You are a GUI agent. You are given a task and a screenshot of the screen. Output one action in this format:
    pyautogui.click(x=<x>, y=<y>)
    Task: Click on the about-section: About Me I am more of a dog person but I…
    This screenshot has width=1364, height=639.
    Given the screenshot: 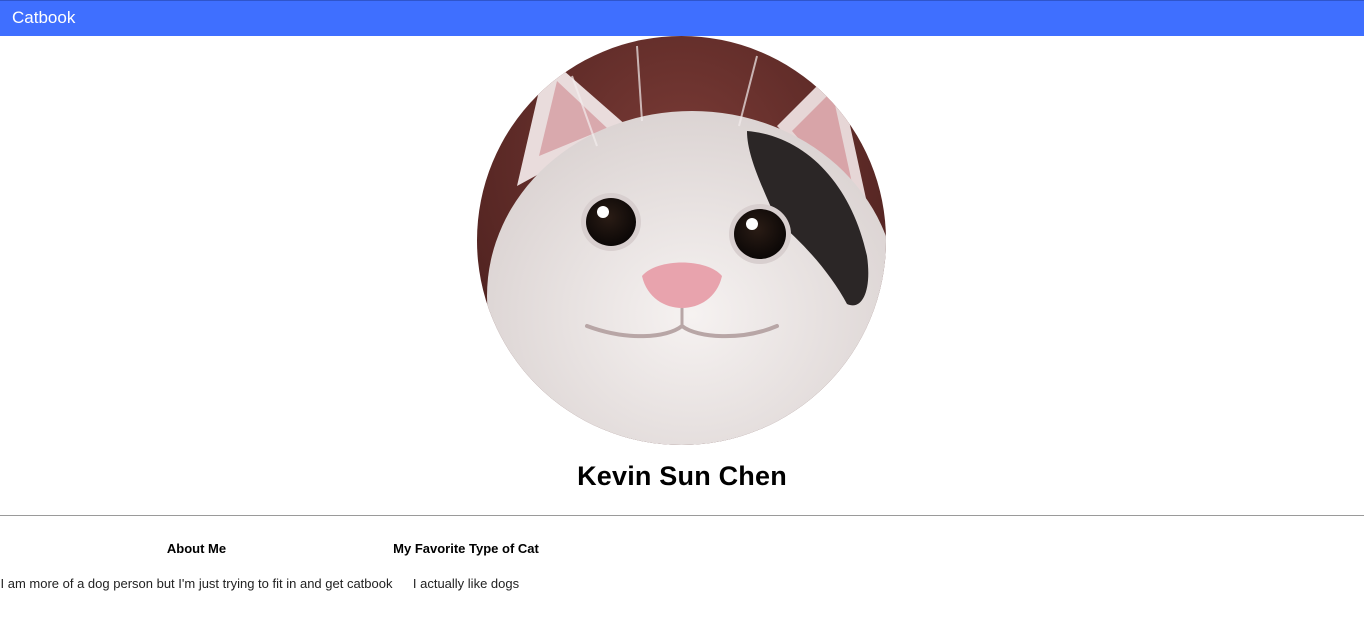 What is the action you would take?
    pyautogui.click(x=196, y=566)
    